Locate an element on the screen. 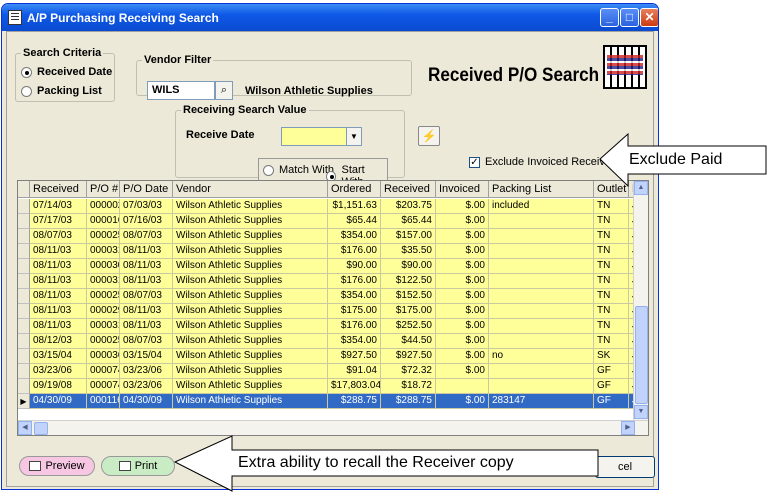 The height and width of the screenshot is (499, 774). exclude-paid-callout: Exclude Paid is located at coordinates (676, 159).